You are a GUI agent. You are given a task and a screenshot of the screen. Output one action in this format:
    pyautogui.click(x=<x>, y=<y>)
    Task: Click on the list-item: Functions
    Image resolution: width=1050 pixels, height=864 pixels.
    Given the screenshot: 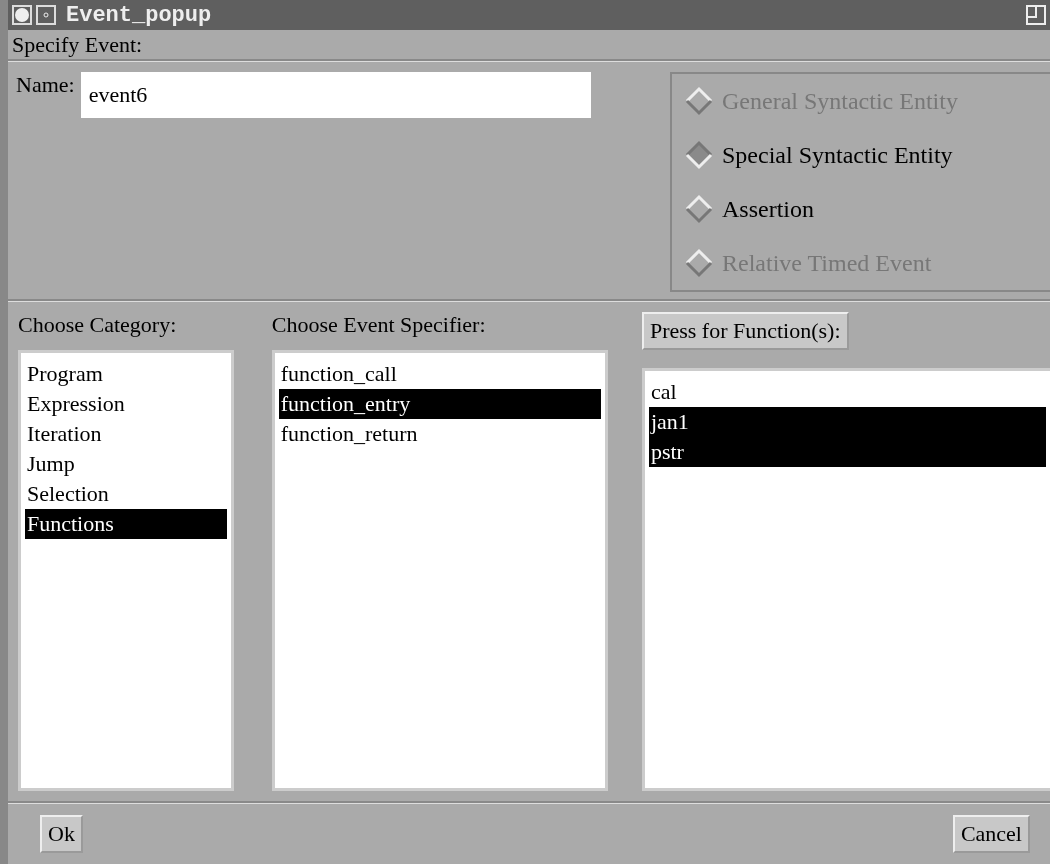 What is the action you would take?
    pyautogui.click(x=126, y=524)
    